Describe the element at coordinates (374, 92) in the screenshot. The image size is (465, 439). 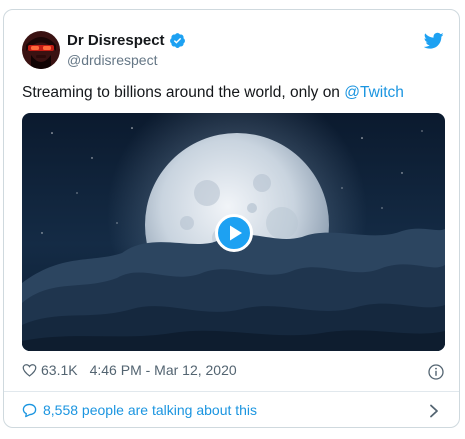
I see `twitch-mention-link: @Twitch` at that location.